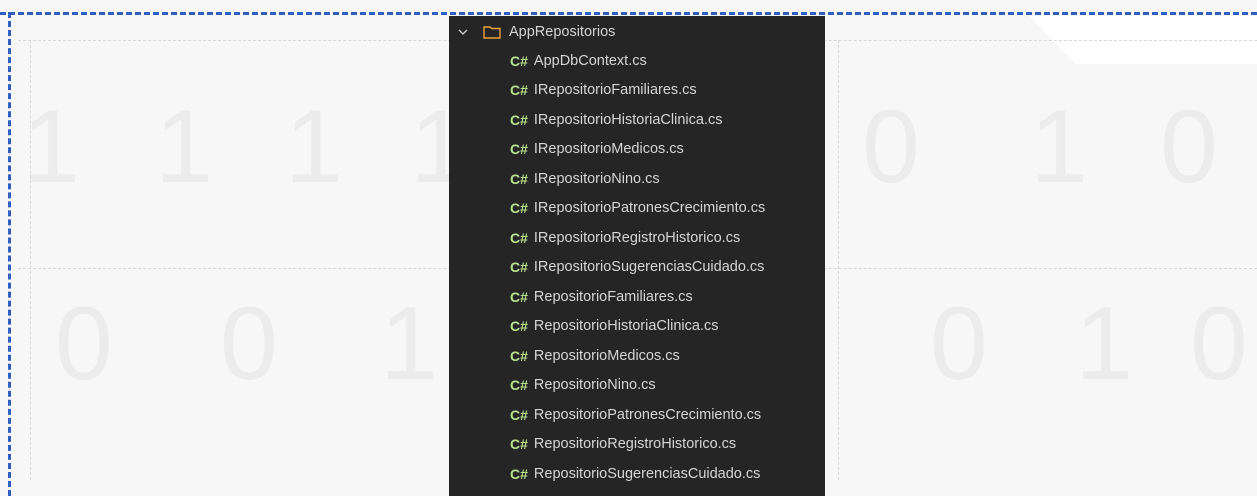  What do you see at coordinates (9, 254) in the screenshot?
I see `selection-border-left` at bounding box center [9, 254].